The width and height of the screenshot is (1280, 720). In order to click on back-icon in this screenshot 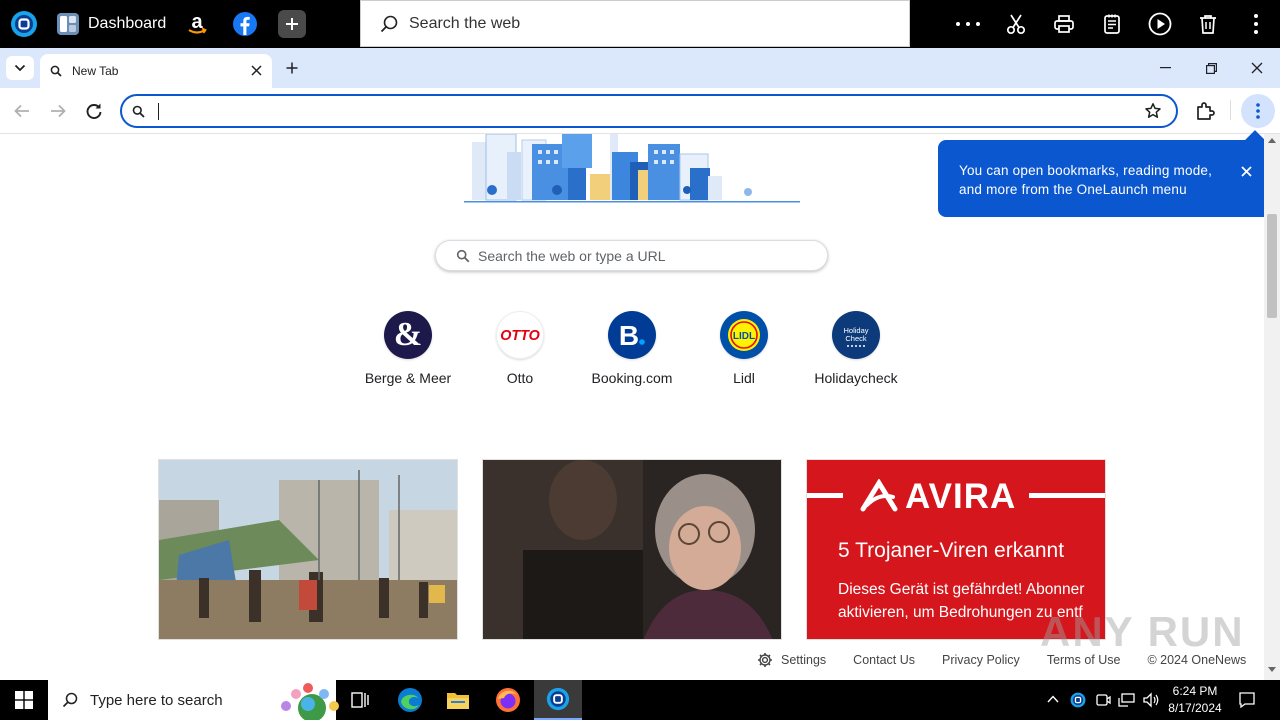, I will do `click(22, 111)`.